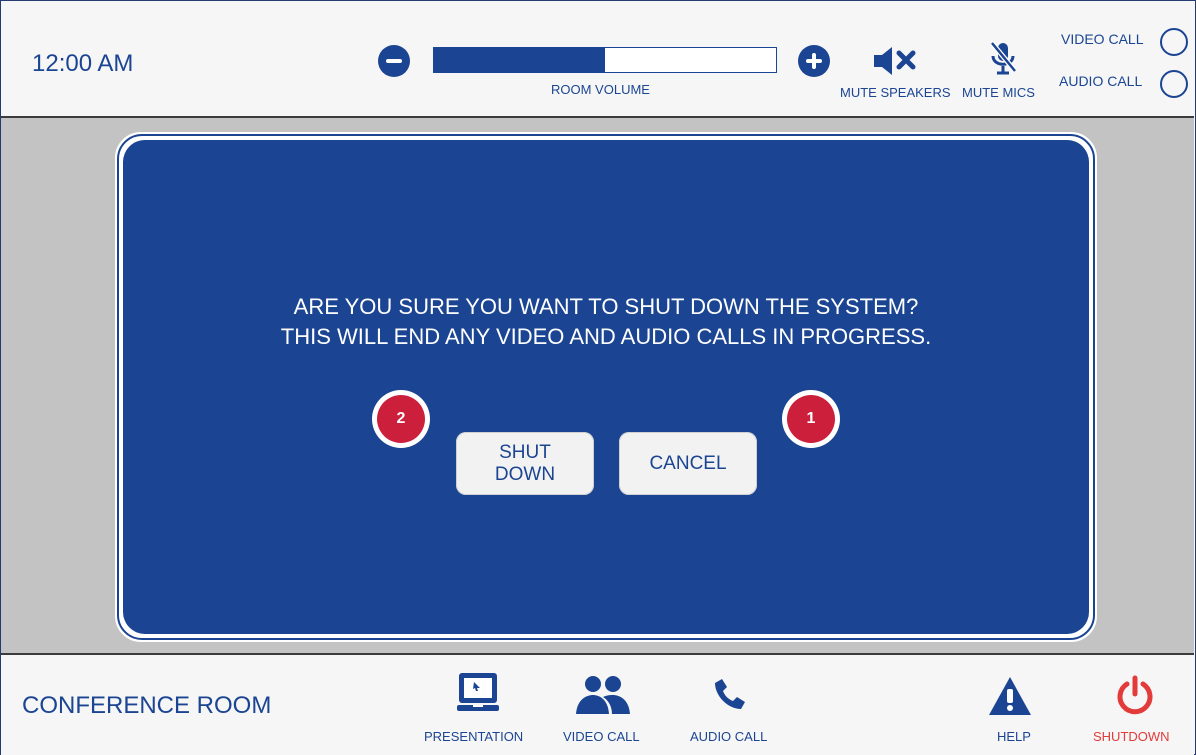 The width and height of the screenshot is (1196, 755). I want to click on step-badge-2: 2, so click(401, 419).